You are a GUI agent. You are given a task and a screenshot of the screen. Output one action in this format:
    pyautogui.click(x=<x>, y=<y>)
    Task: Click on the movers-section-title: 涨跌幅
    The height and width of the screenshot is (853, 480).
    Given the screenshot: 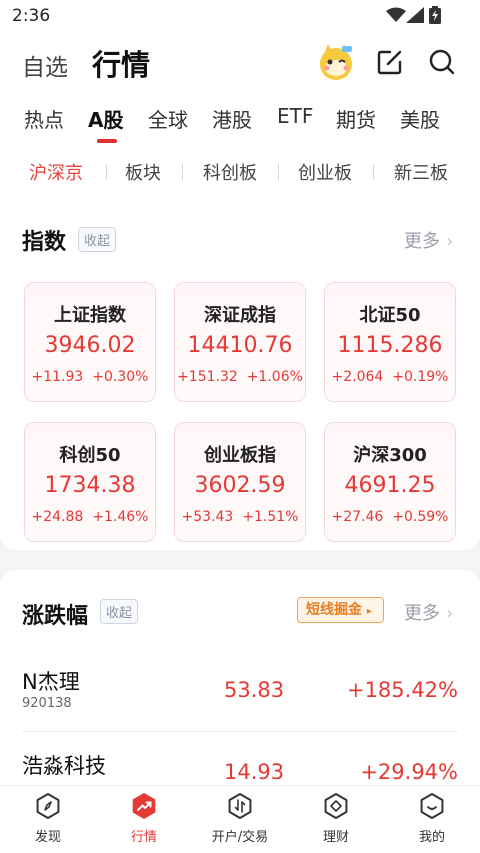 What is the action you would take?
    pyautogui.click(x=55, y=616)
    